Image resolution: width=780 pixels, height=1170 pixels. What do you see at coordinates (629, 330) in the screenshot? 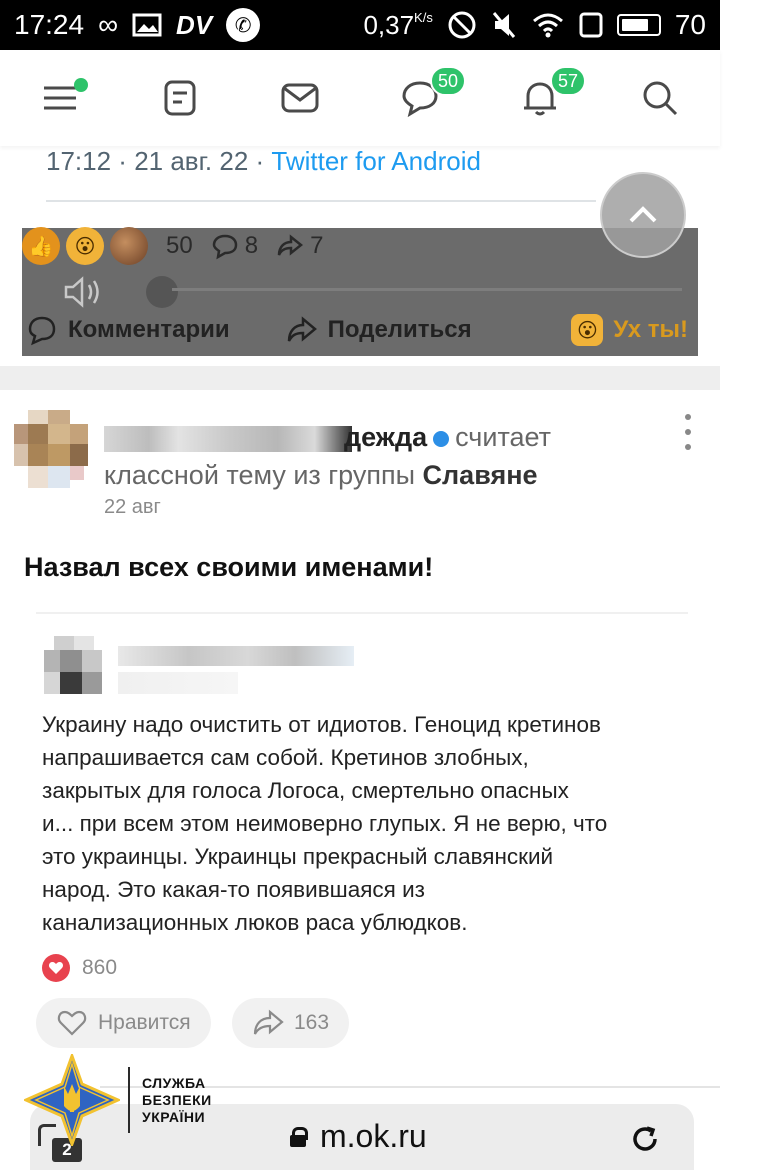
I see `wow-reaction-button: 😮 Ух ты!` at bounding box center [629, 330].